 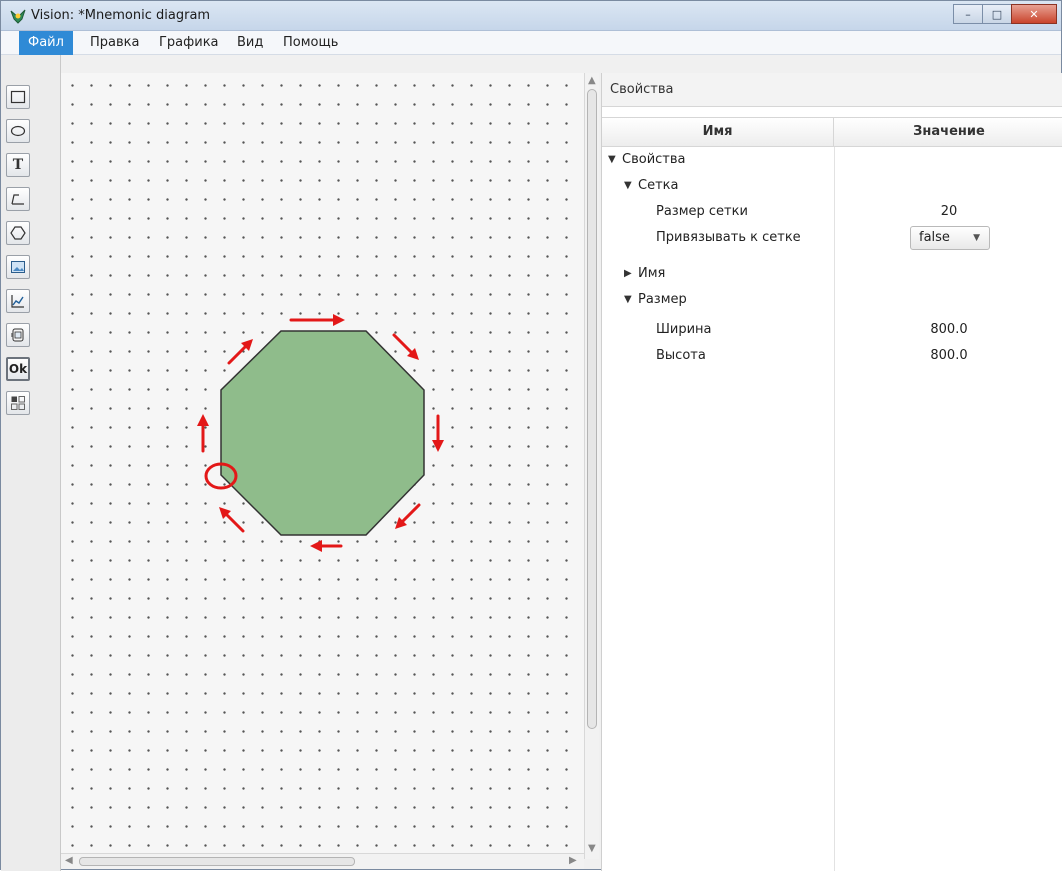 What do you see at coordinates (662, 299) in the screenshot?
I see `tree-label-size: Размер` at bounding box center [662, 299].